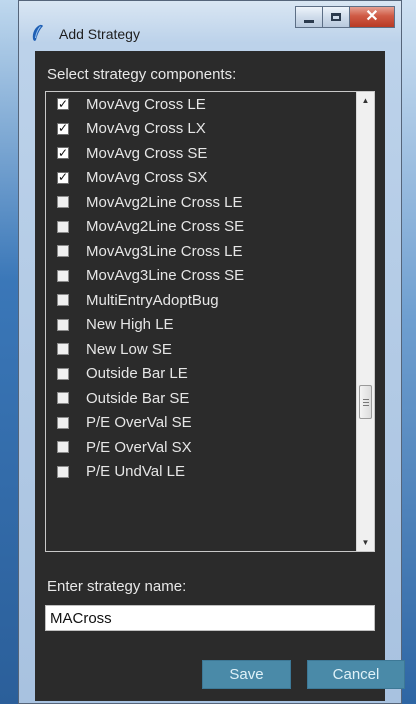 The height and width of the screenshot is (704, 416). I want to click on desktop-background-left, so click(9, 352).